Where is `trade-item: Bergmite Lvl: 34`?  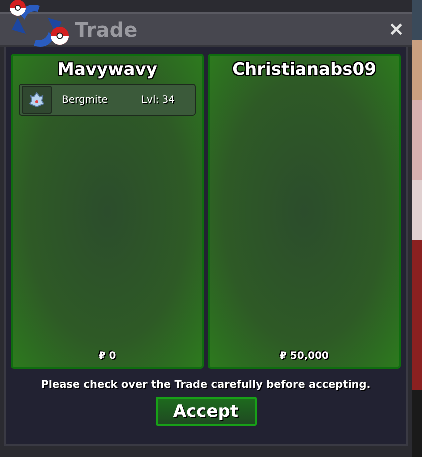
trade-item: Bergmite Lvl: 34 is located at coordinates (107, 100).